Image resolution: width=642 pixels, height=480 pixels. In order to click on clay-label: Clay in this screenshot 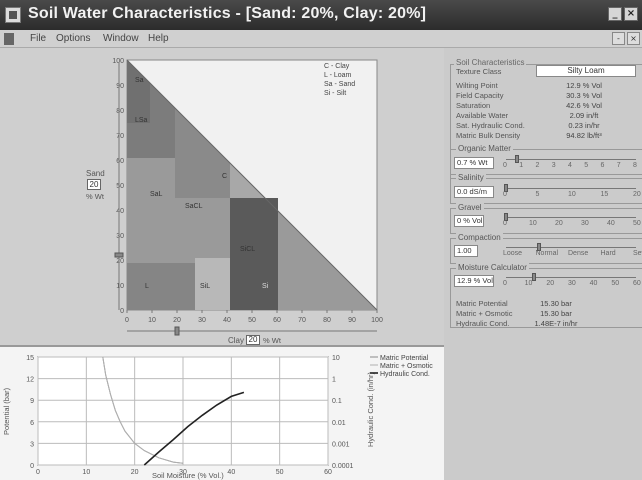, I will do `click(236, 340)`.